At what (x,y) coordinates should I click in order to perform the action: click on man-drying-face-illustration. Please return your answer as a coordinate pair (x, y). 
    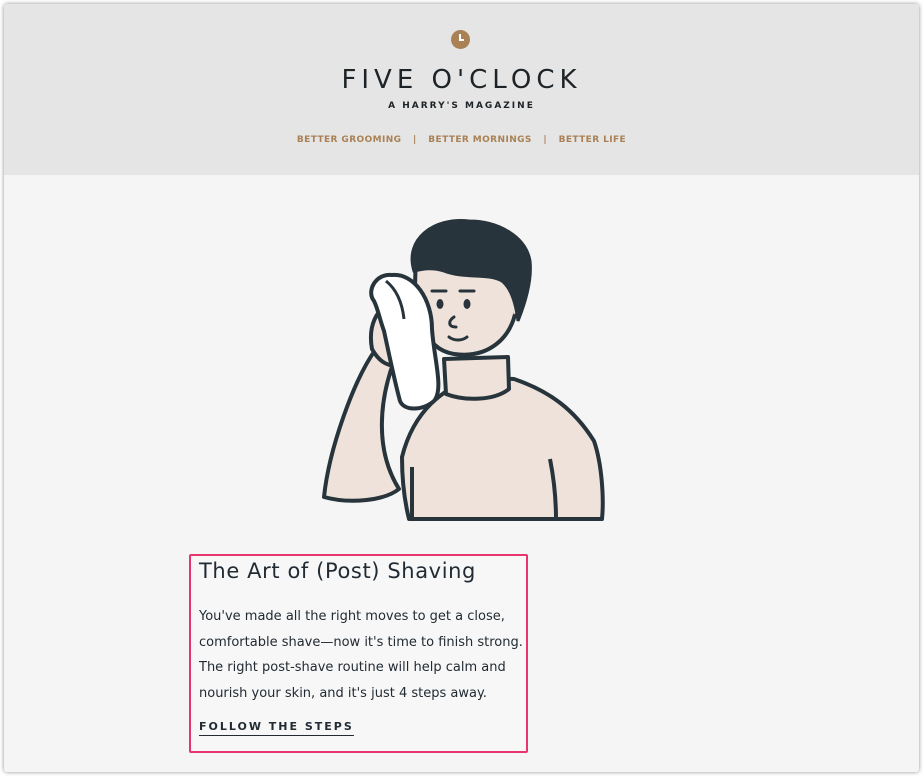
    Looking at the image, I should click on (463, 370).